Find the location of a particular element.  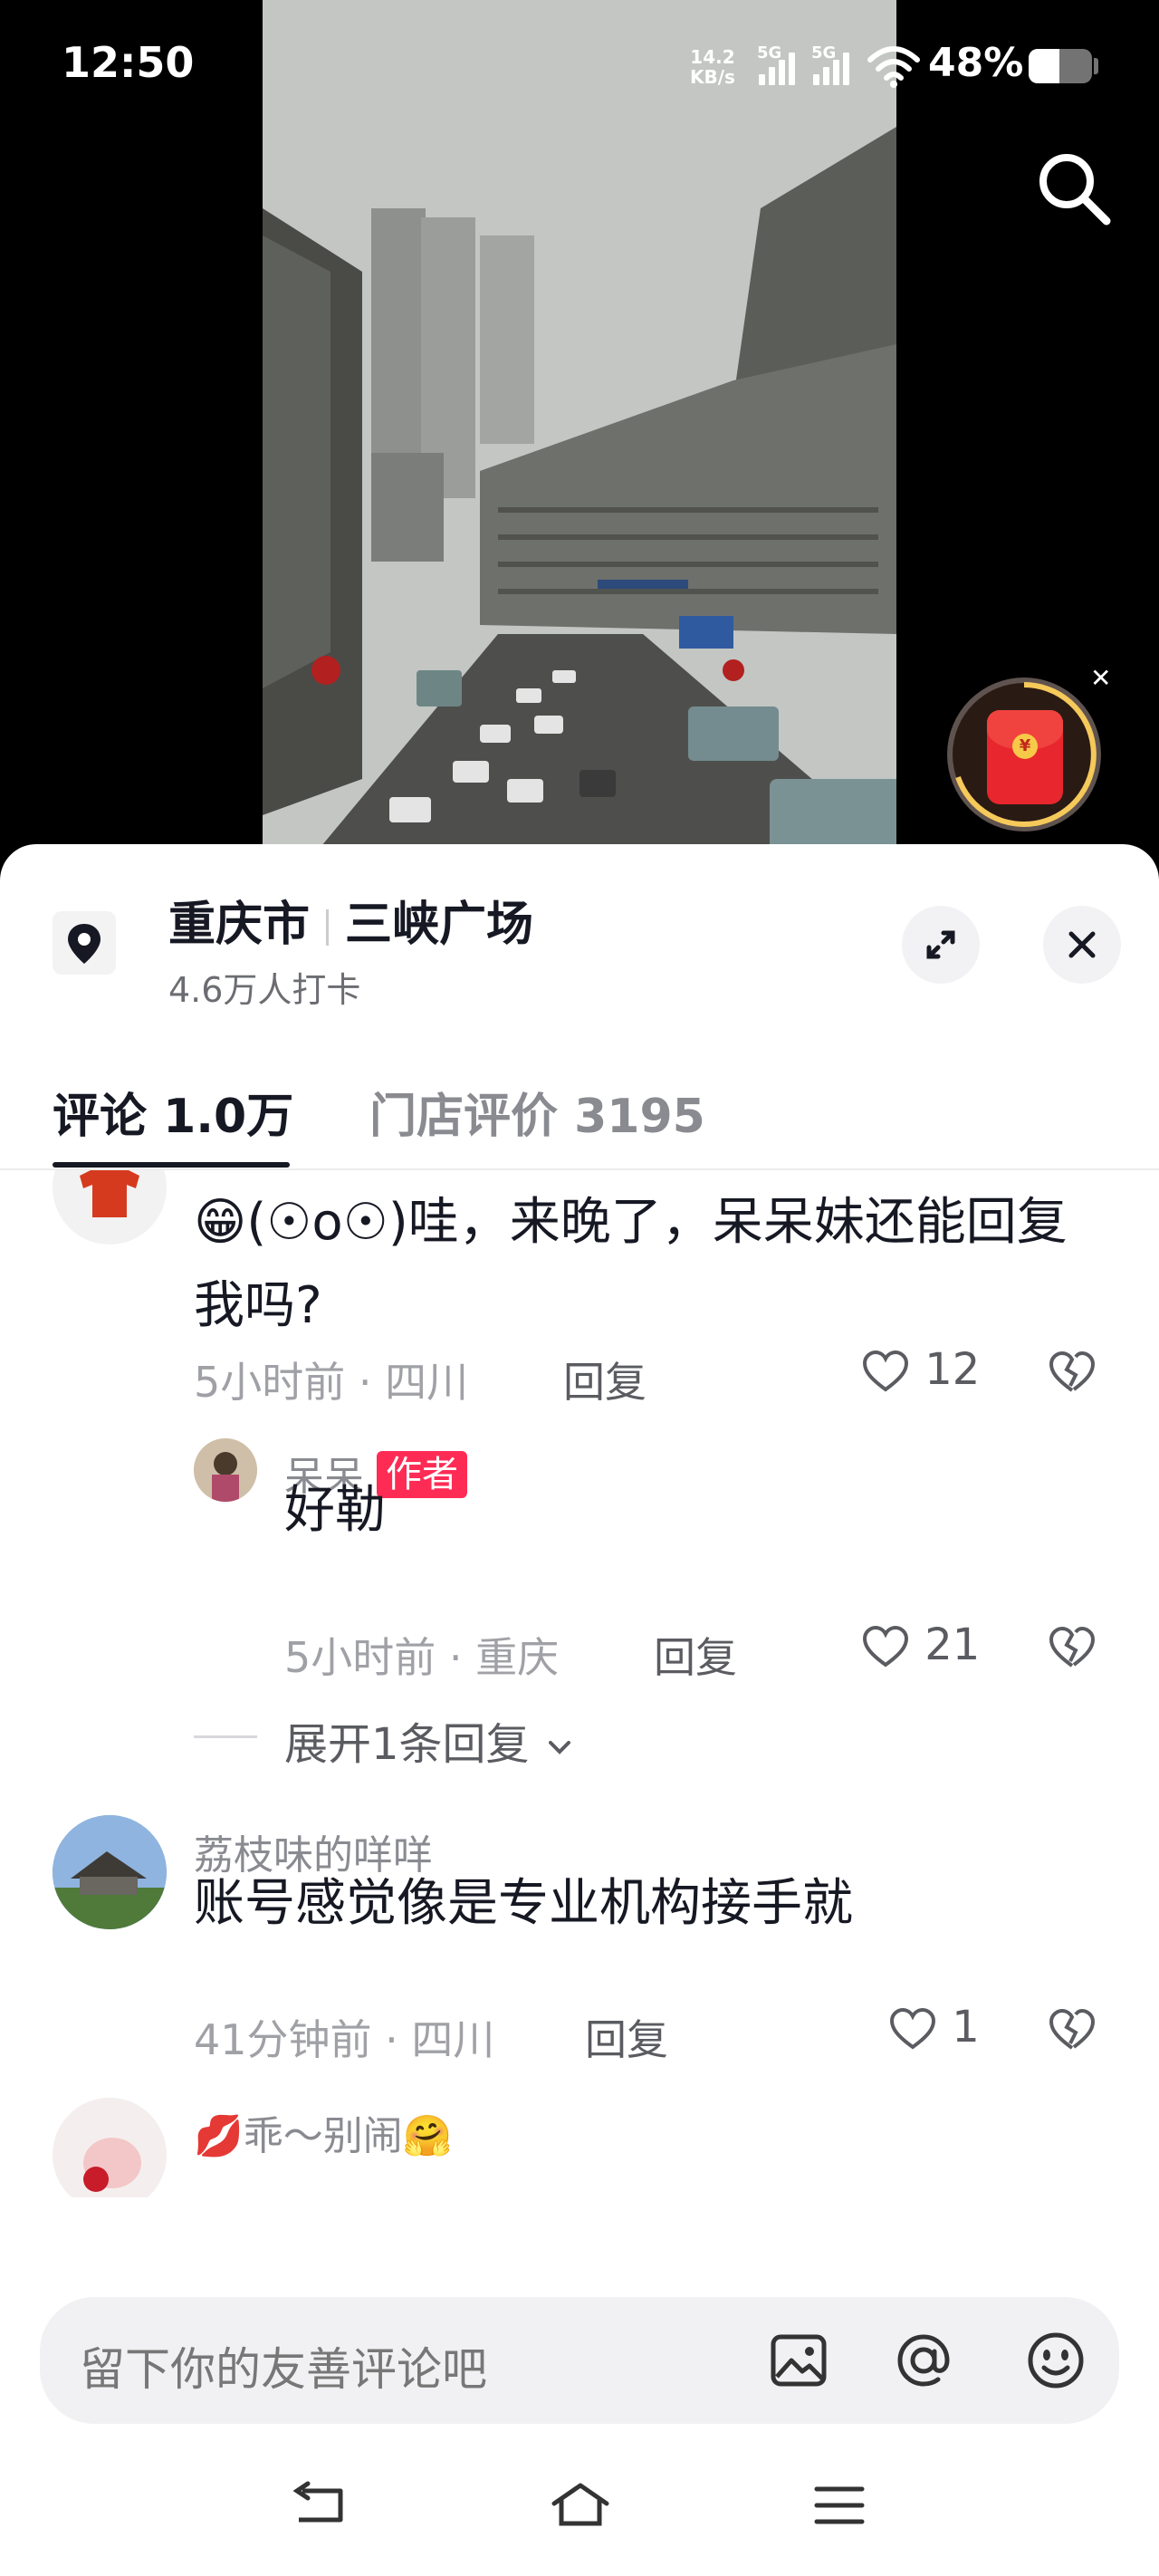

like-count: 12 is located at coordinates (952, 1369).